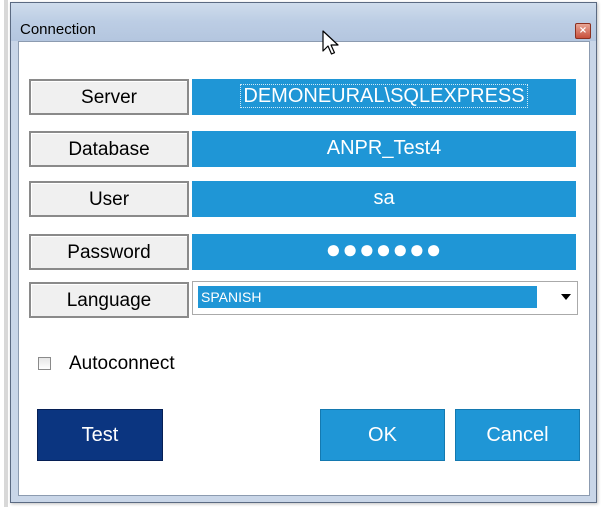 The image size is (601, 507). Describe the element at coordinates (384, 149) in the screenshot. I see `database-field: ANPR_Test4` at that location.